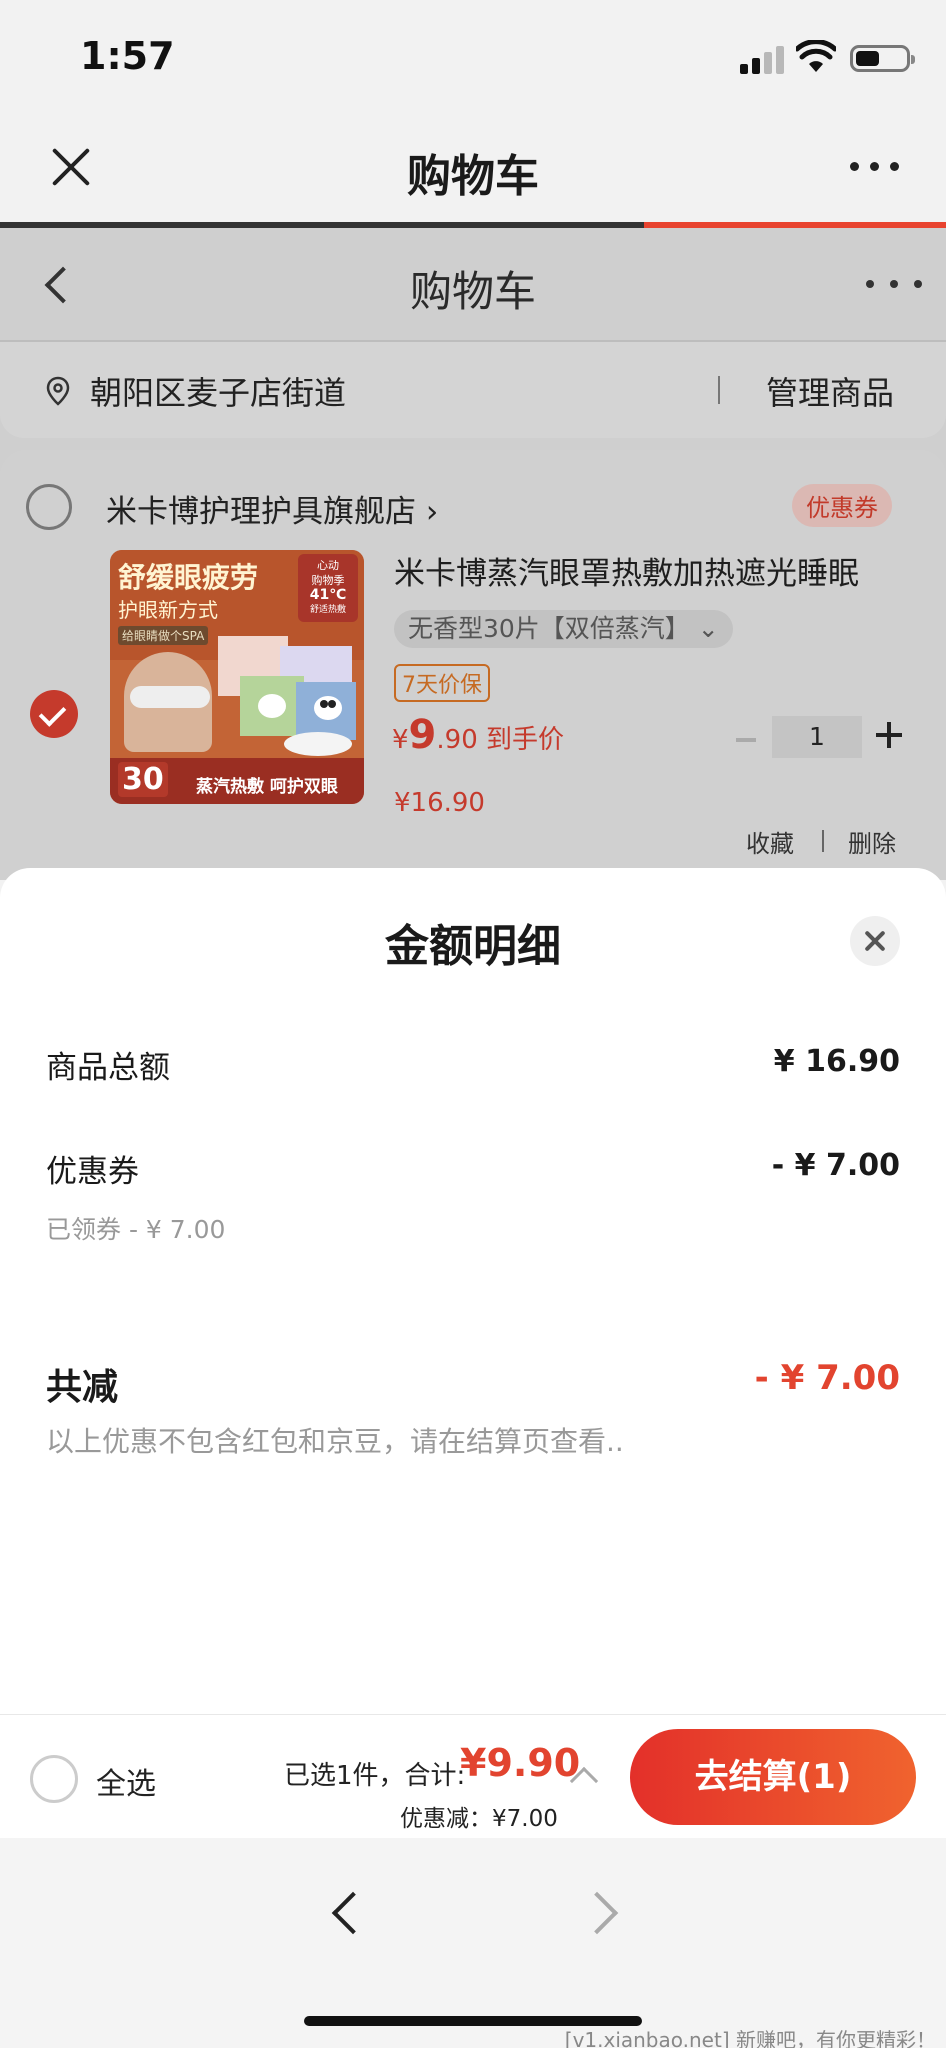 Image resolution: width=946 pixels, height=2048 pixels. I want to click on cellular-signal-icon, so click(763, 59).